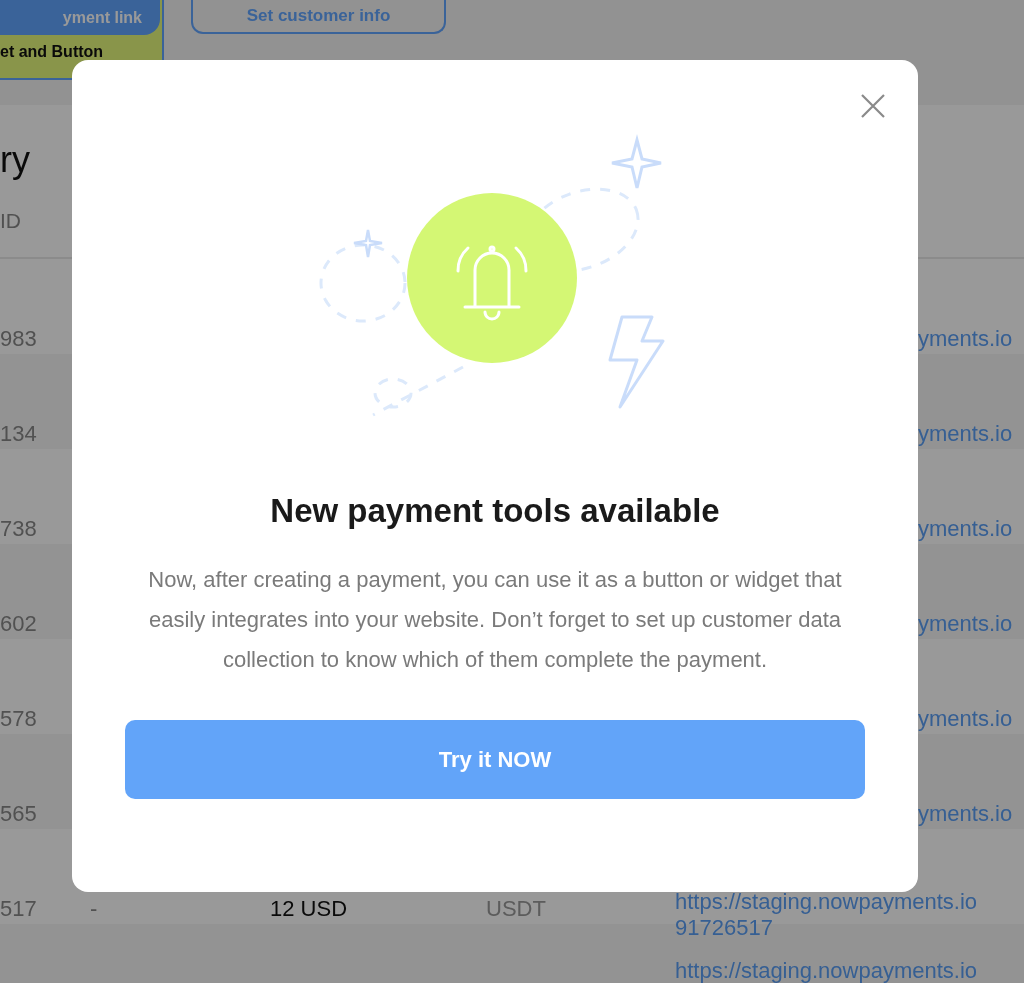  I want to click on id-cell: 517, so click(18, 908).